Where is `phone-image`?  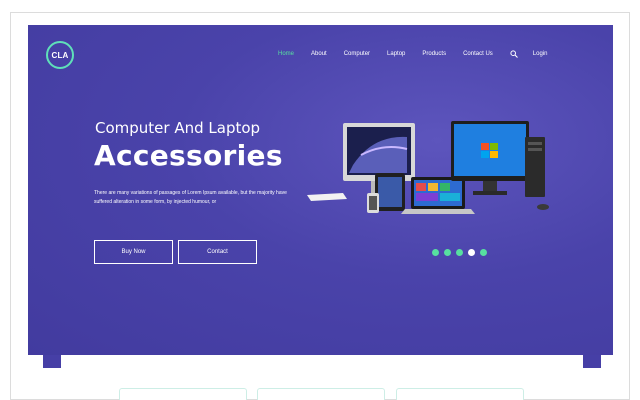
phone-image is located at coordinates (373, 203).